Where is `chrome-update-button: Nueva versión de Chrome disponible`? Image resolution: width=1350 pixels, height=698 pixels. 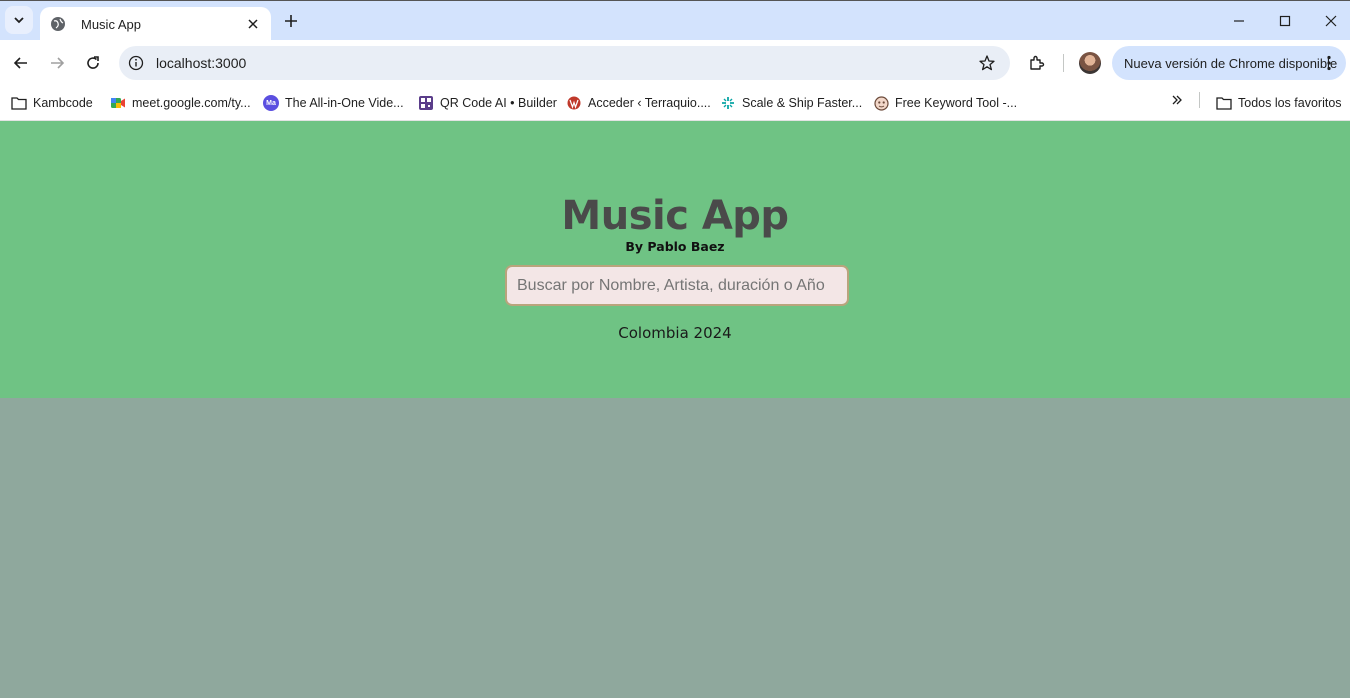 chrome-update-button: Nueva versión de Chrome disponible is located at coordinates (1229, 63).